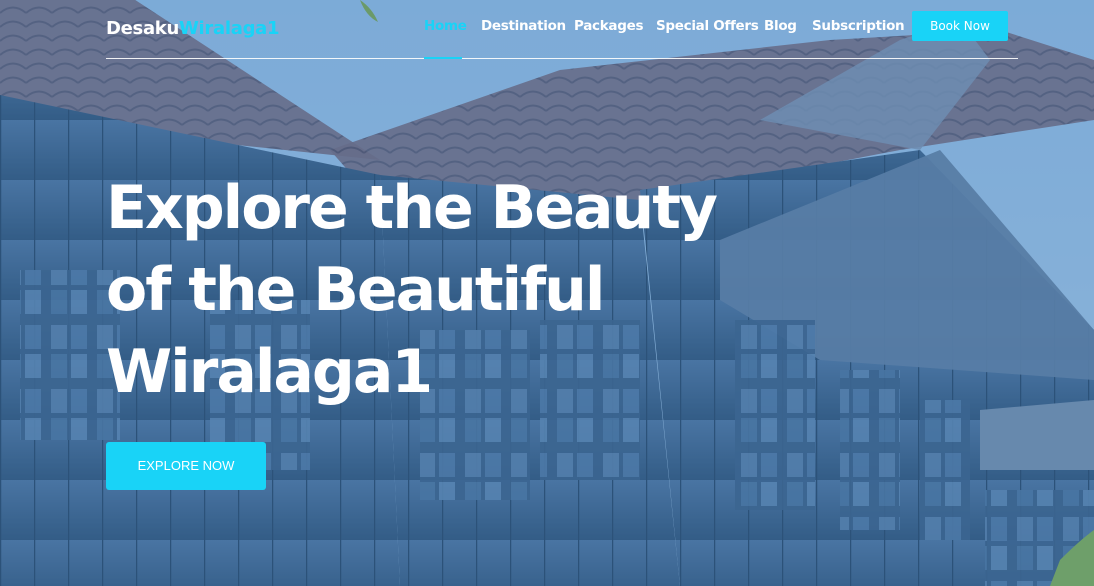  I want to click on explore-now-button: EXPLORE NOW, so click(186, 466).